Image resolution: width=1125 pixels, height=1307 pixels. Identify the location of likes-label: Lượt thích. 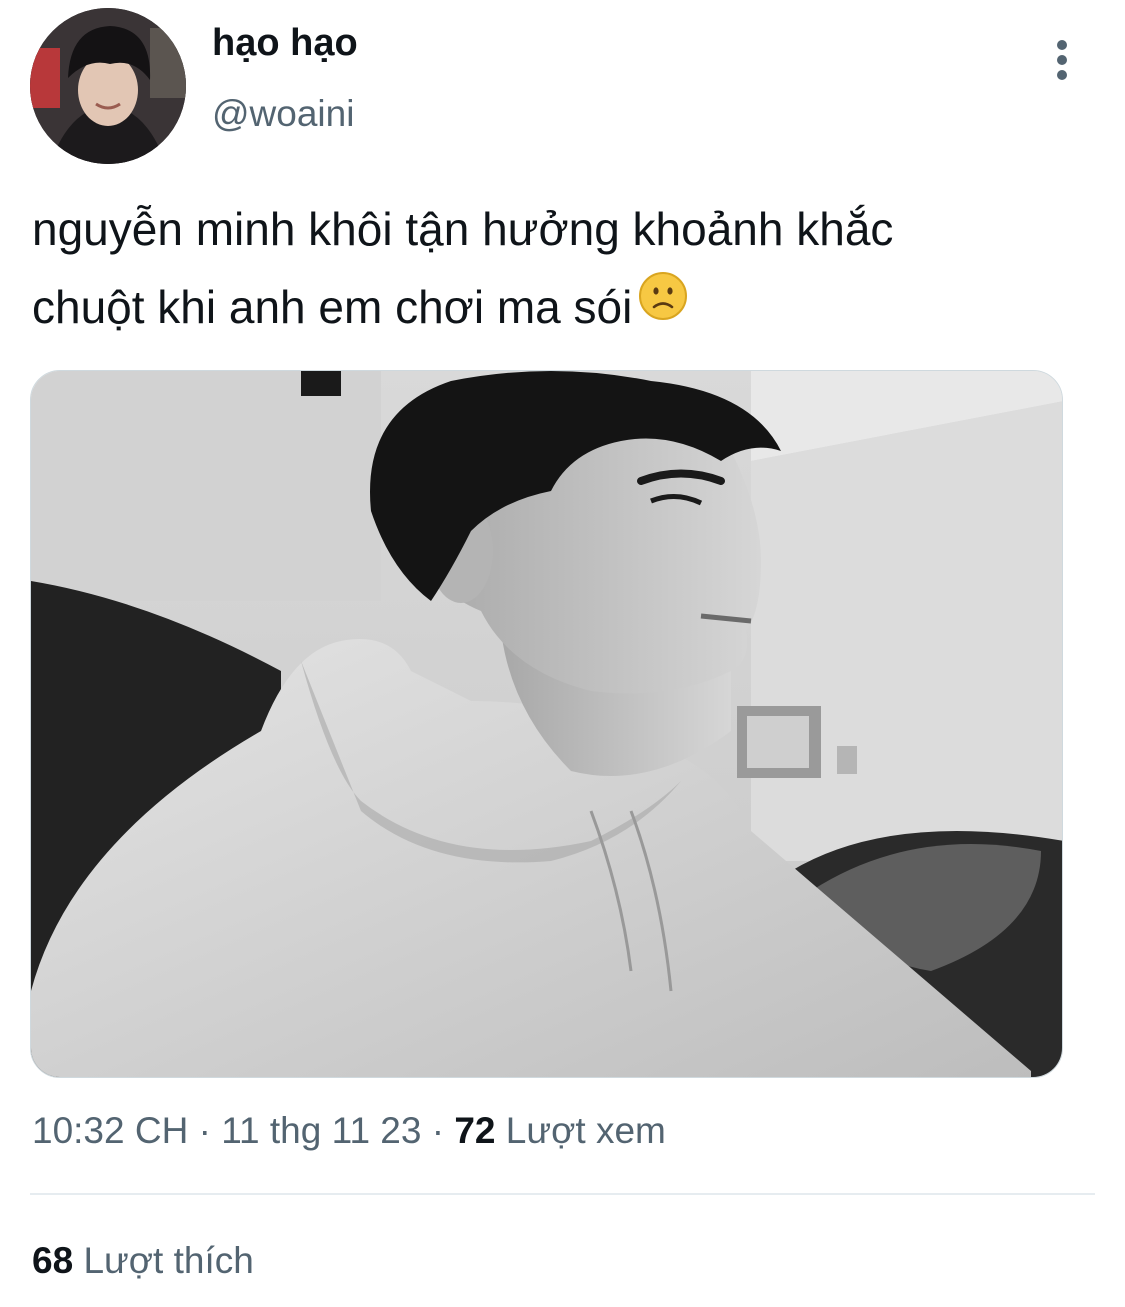
(168, 1260).